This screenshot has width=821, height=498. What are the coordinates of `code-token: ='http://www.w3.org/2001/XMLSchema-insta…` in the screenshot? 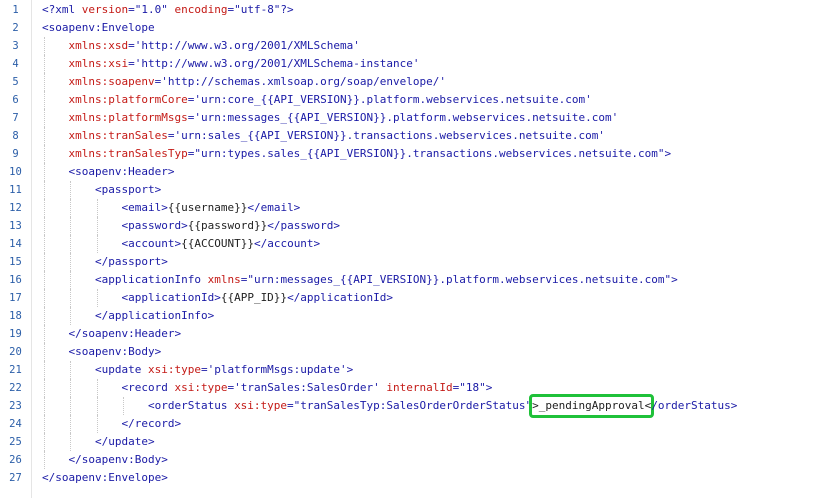 It's located at (274, 63).